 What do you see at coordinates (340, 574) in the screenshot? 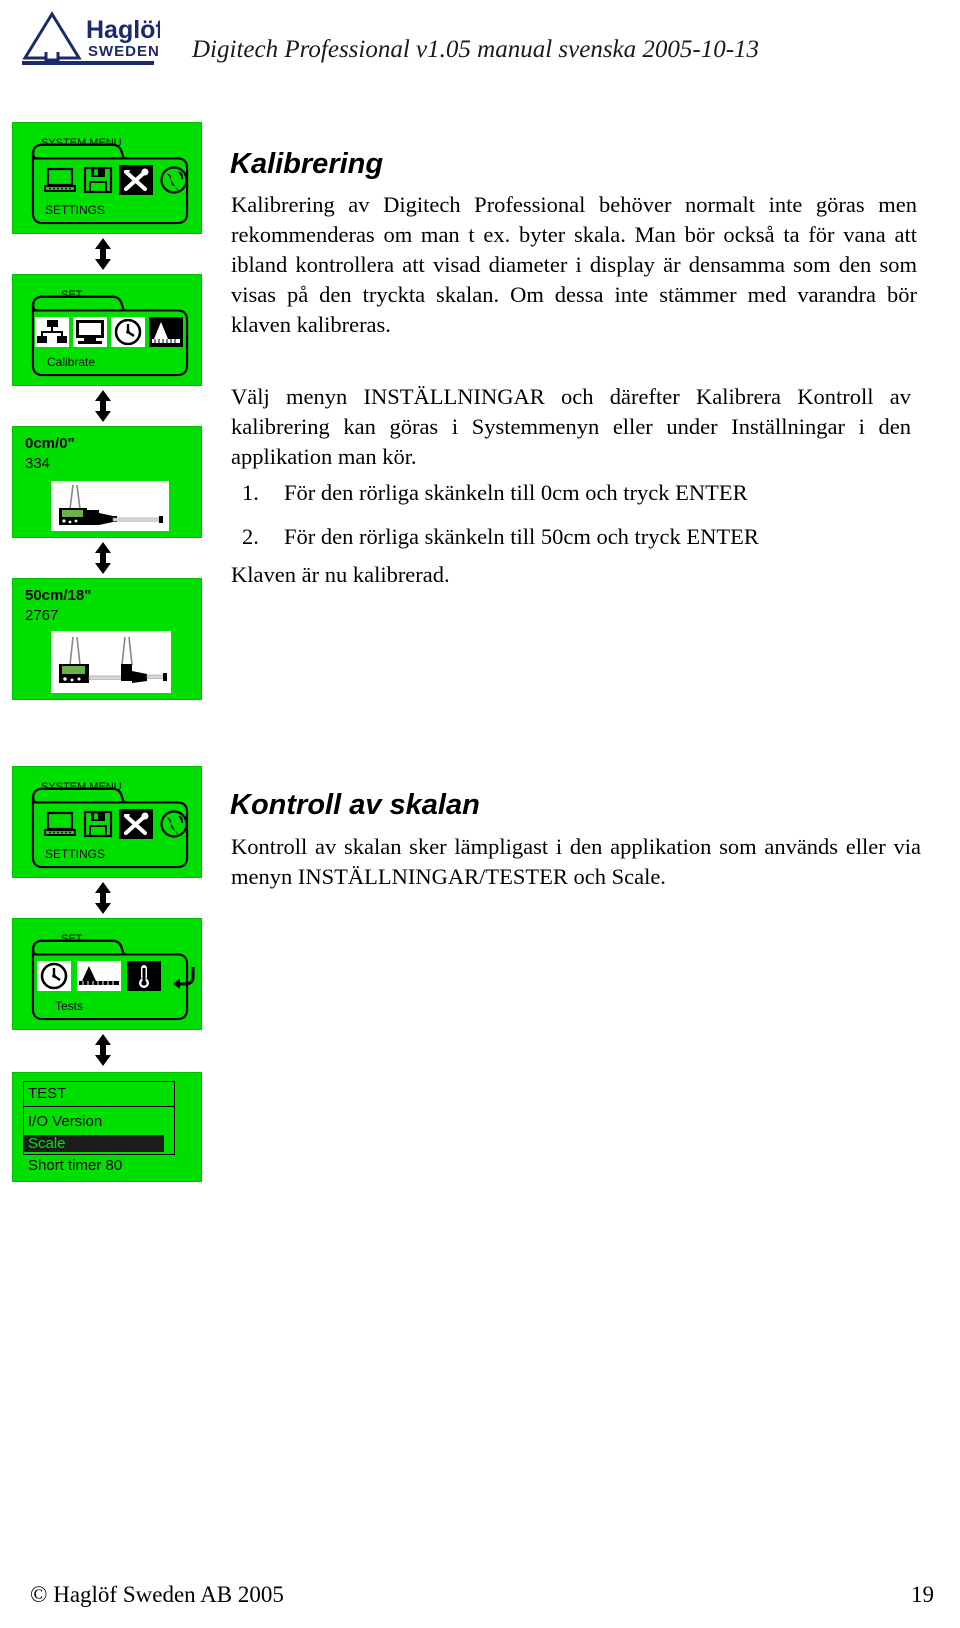
I see `paragraph-klaven-kalibrerad: Klaven är nu kalibrerad.` at bounding box center [340, 574].